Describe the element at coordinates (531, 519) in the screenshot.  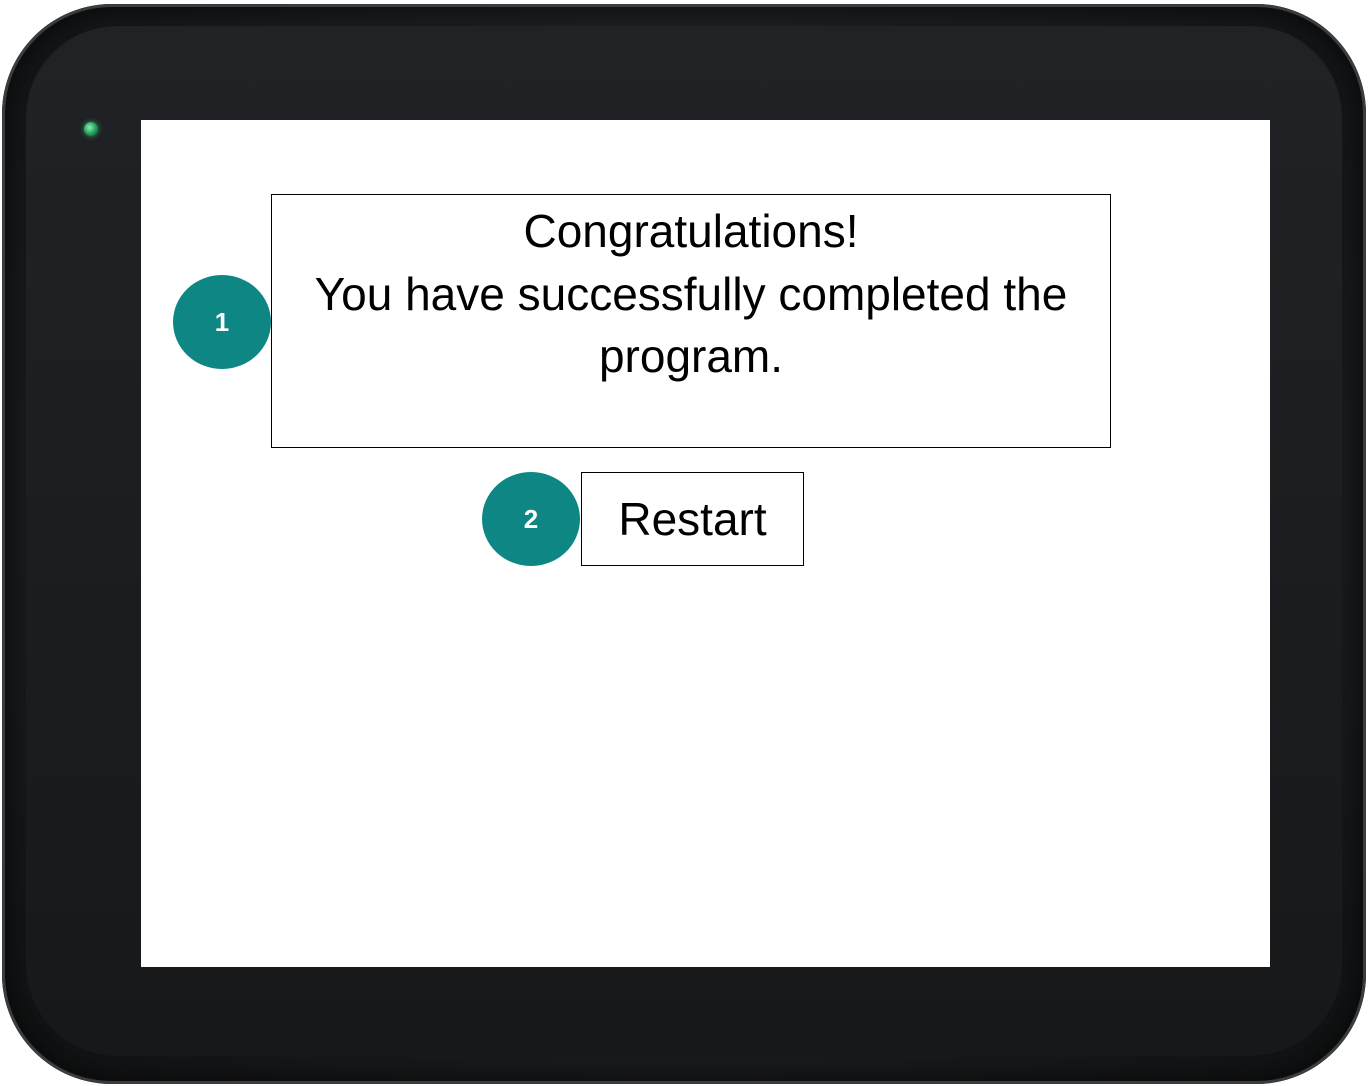
I see `callout-marker-2: 2` at that location.